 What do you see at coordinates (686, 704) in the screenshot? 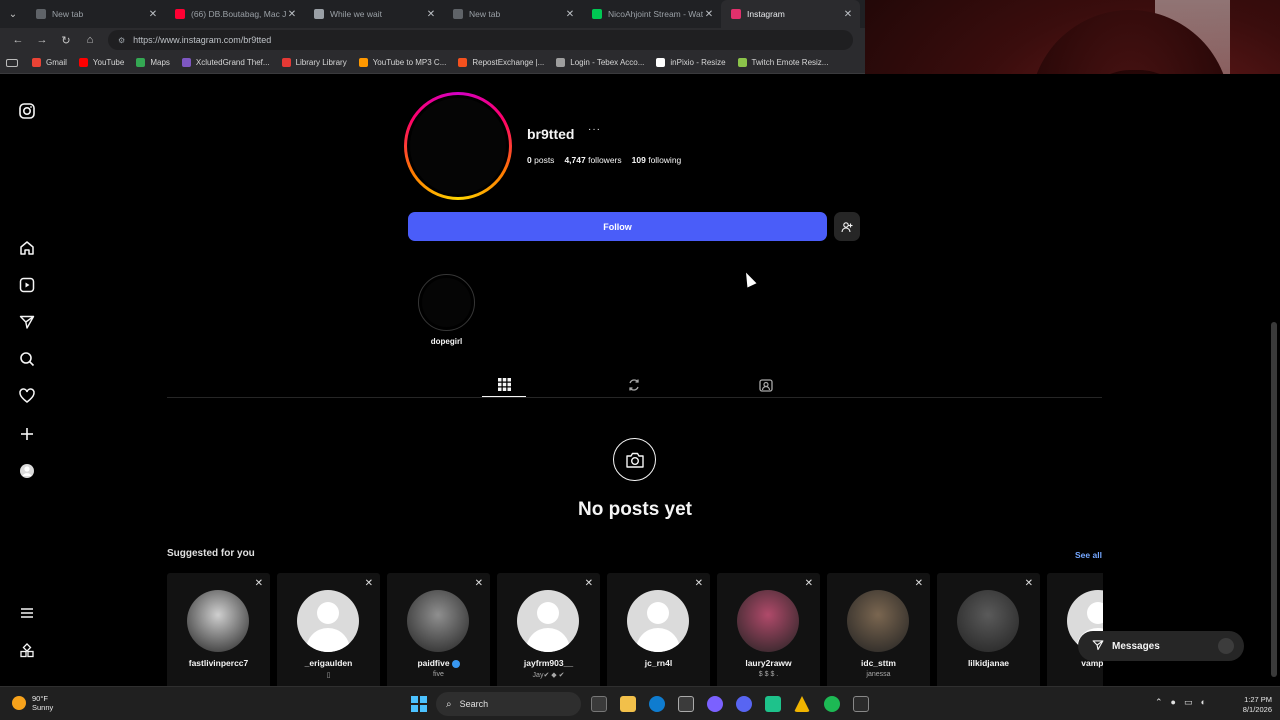
I see `store-icon` at bounding box center [686, 704].